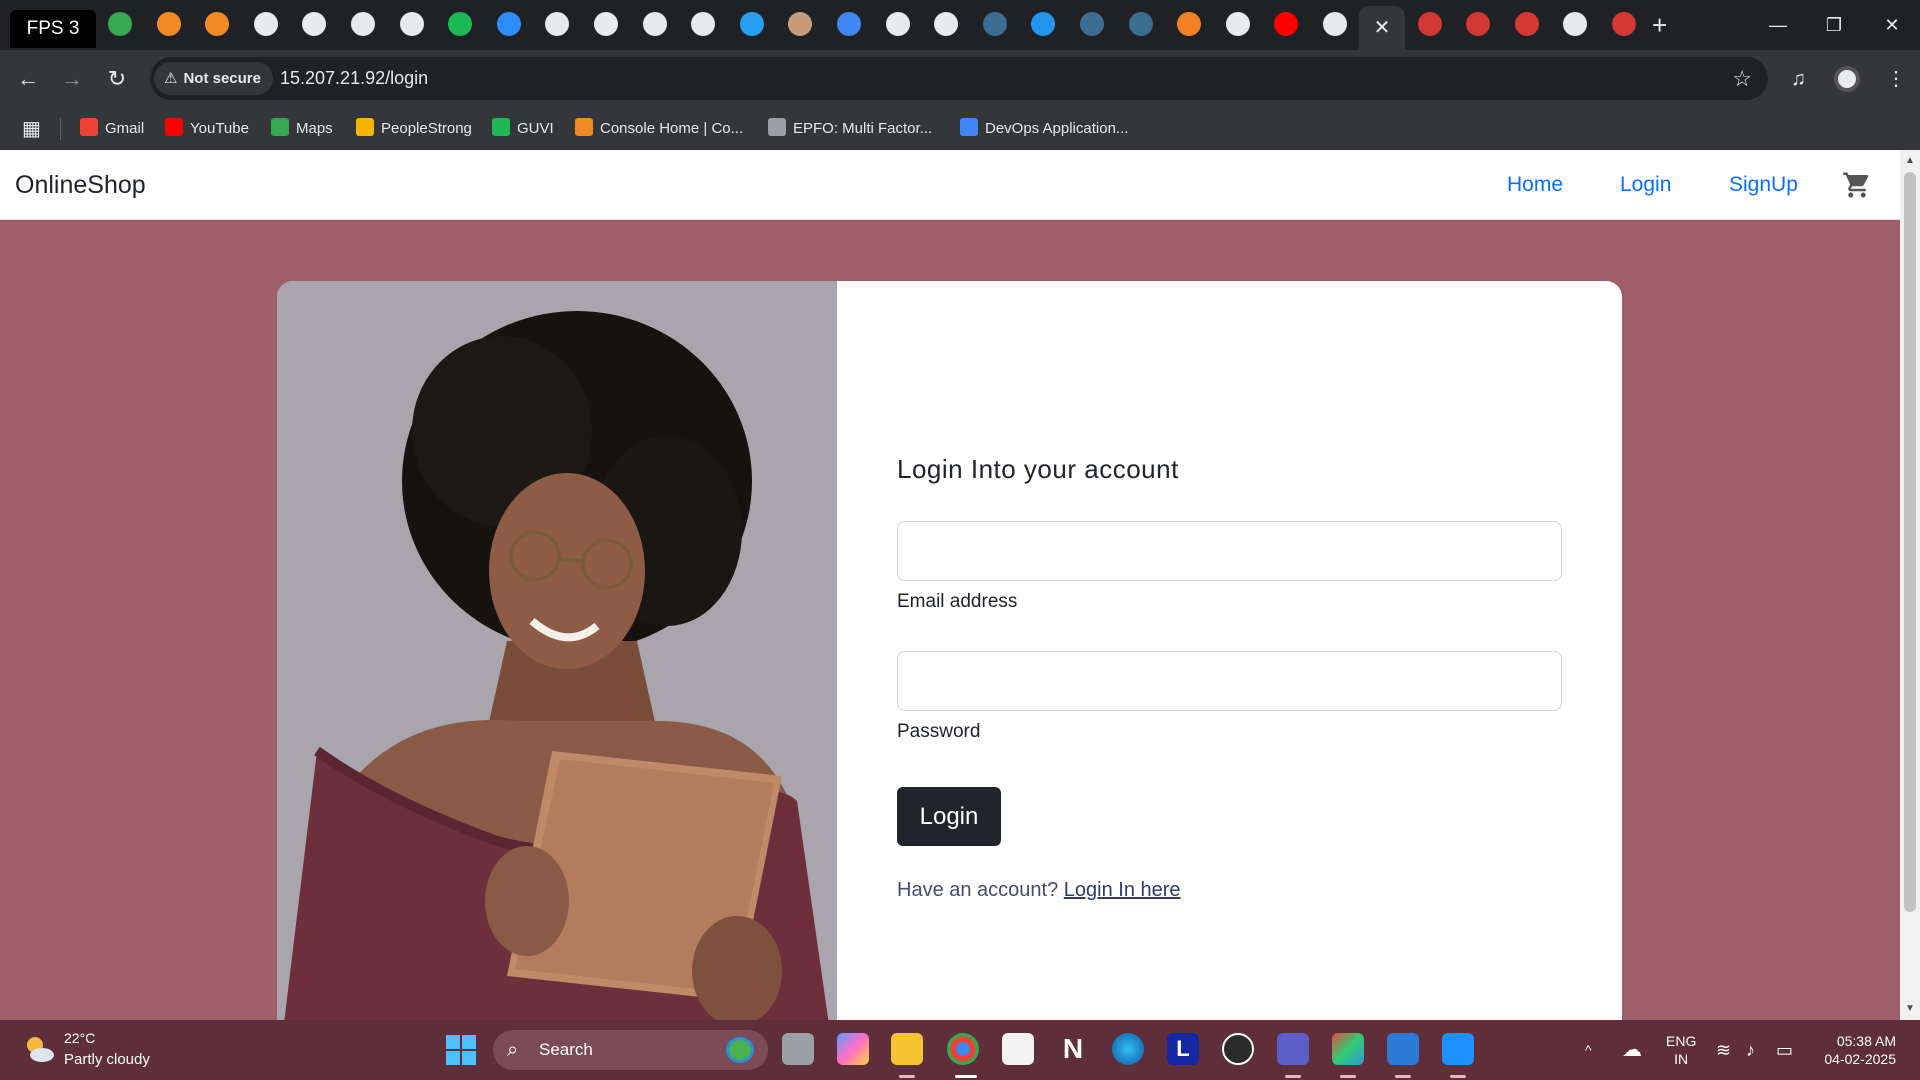  What do you see at coordinates (213, 78) in the screenshot?
I see `site-info-chip: ⚠ Not secure` at bounding box center [213, 78].